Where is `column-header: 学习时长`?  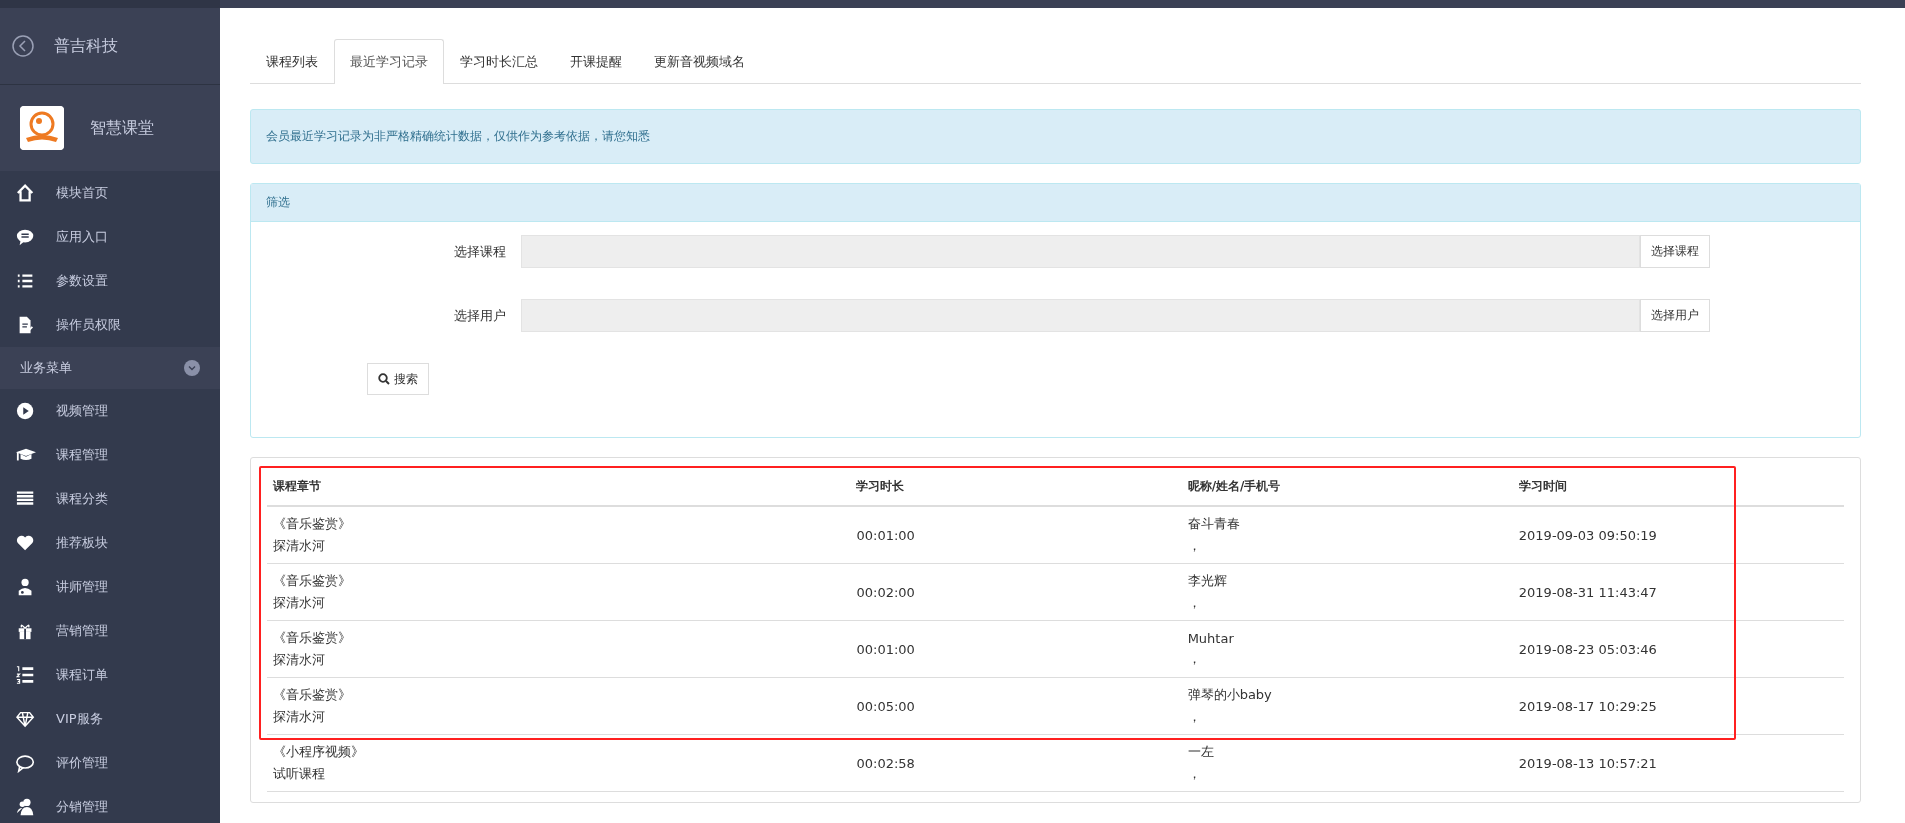 column-header: 学习时长 is located at coordinates (1016, 487).